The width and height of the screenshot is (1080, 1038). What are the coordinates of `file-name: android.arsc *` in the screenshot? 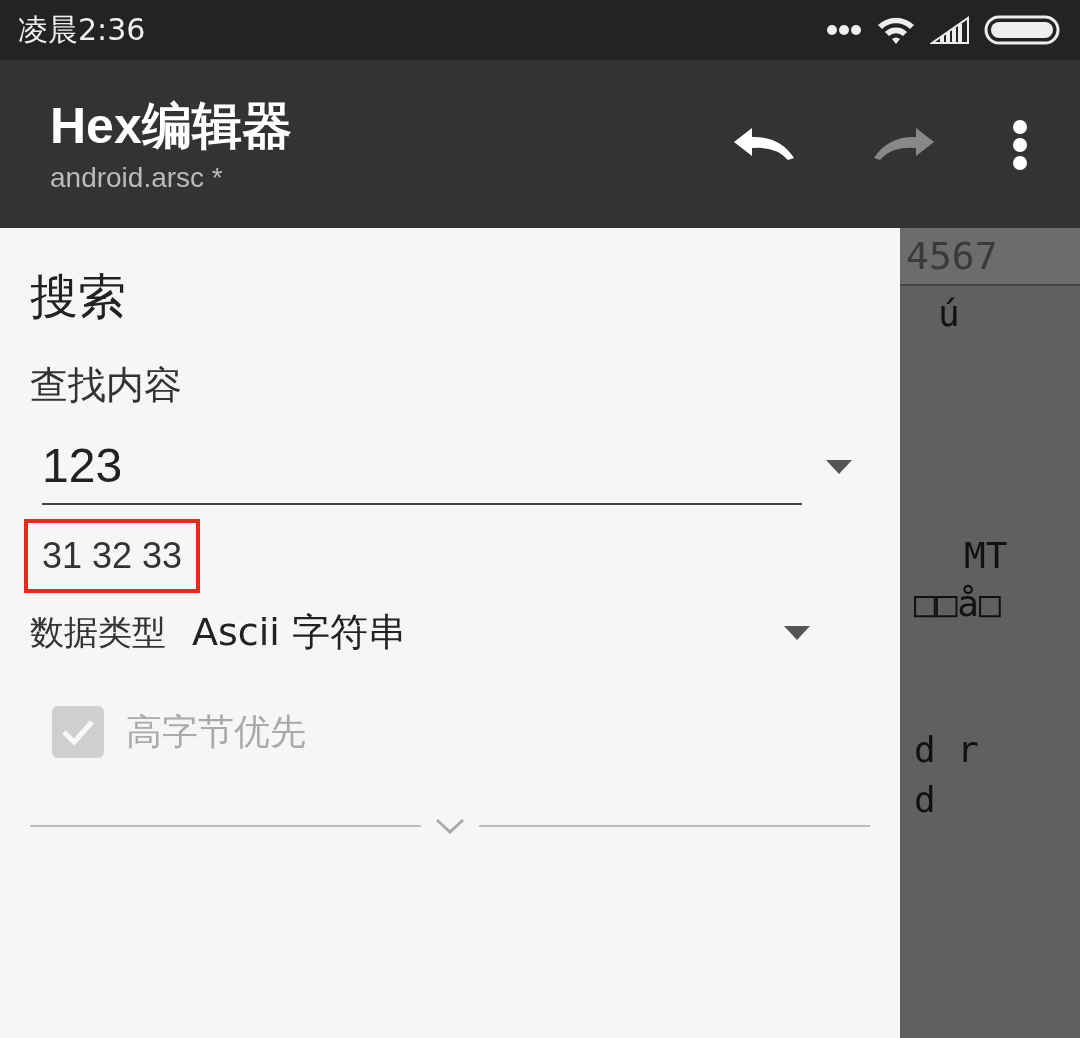 It's located at (137, 178).